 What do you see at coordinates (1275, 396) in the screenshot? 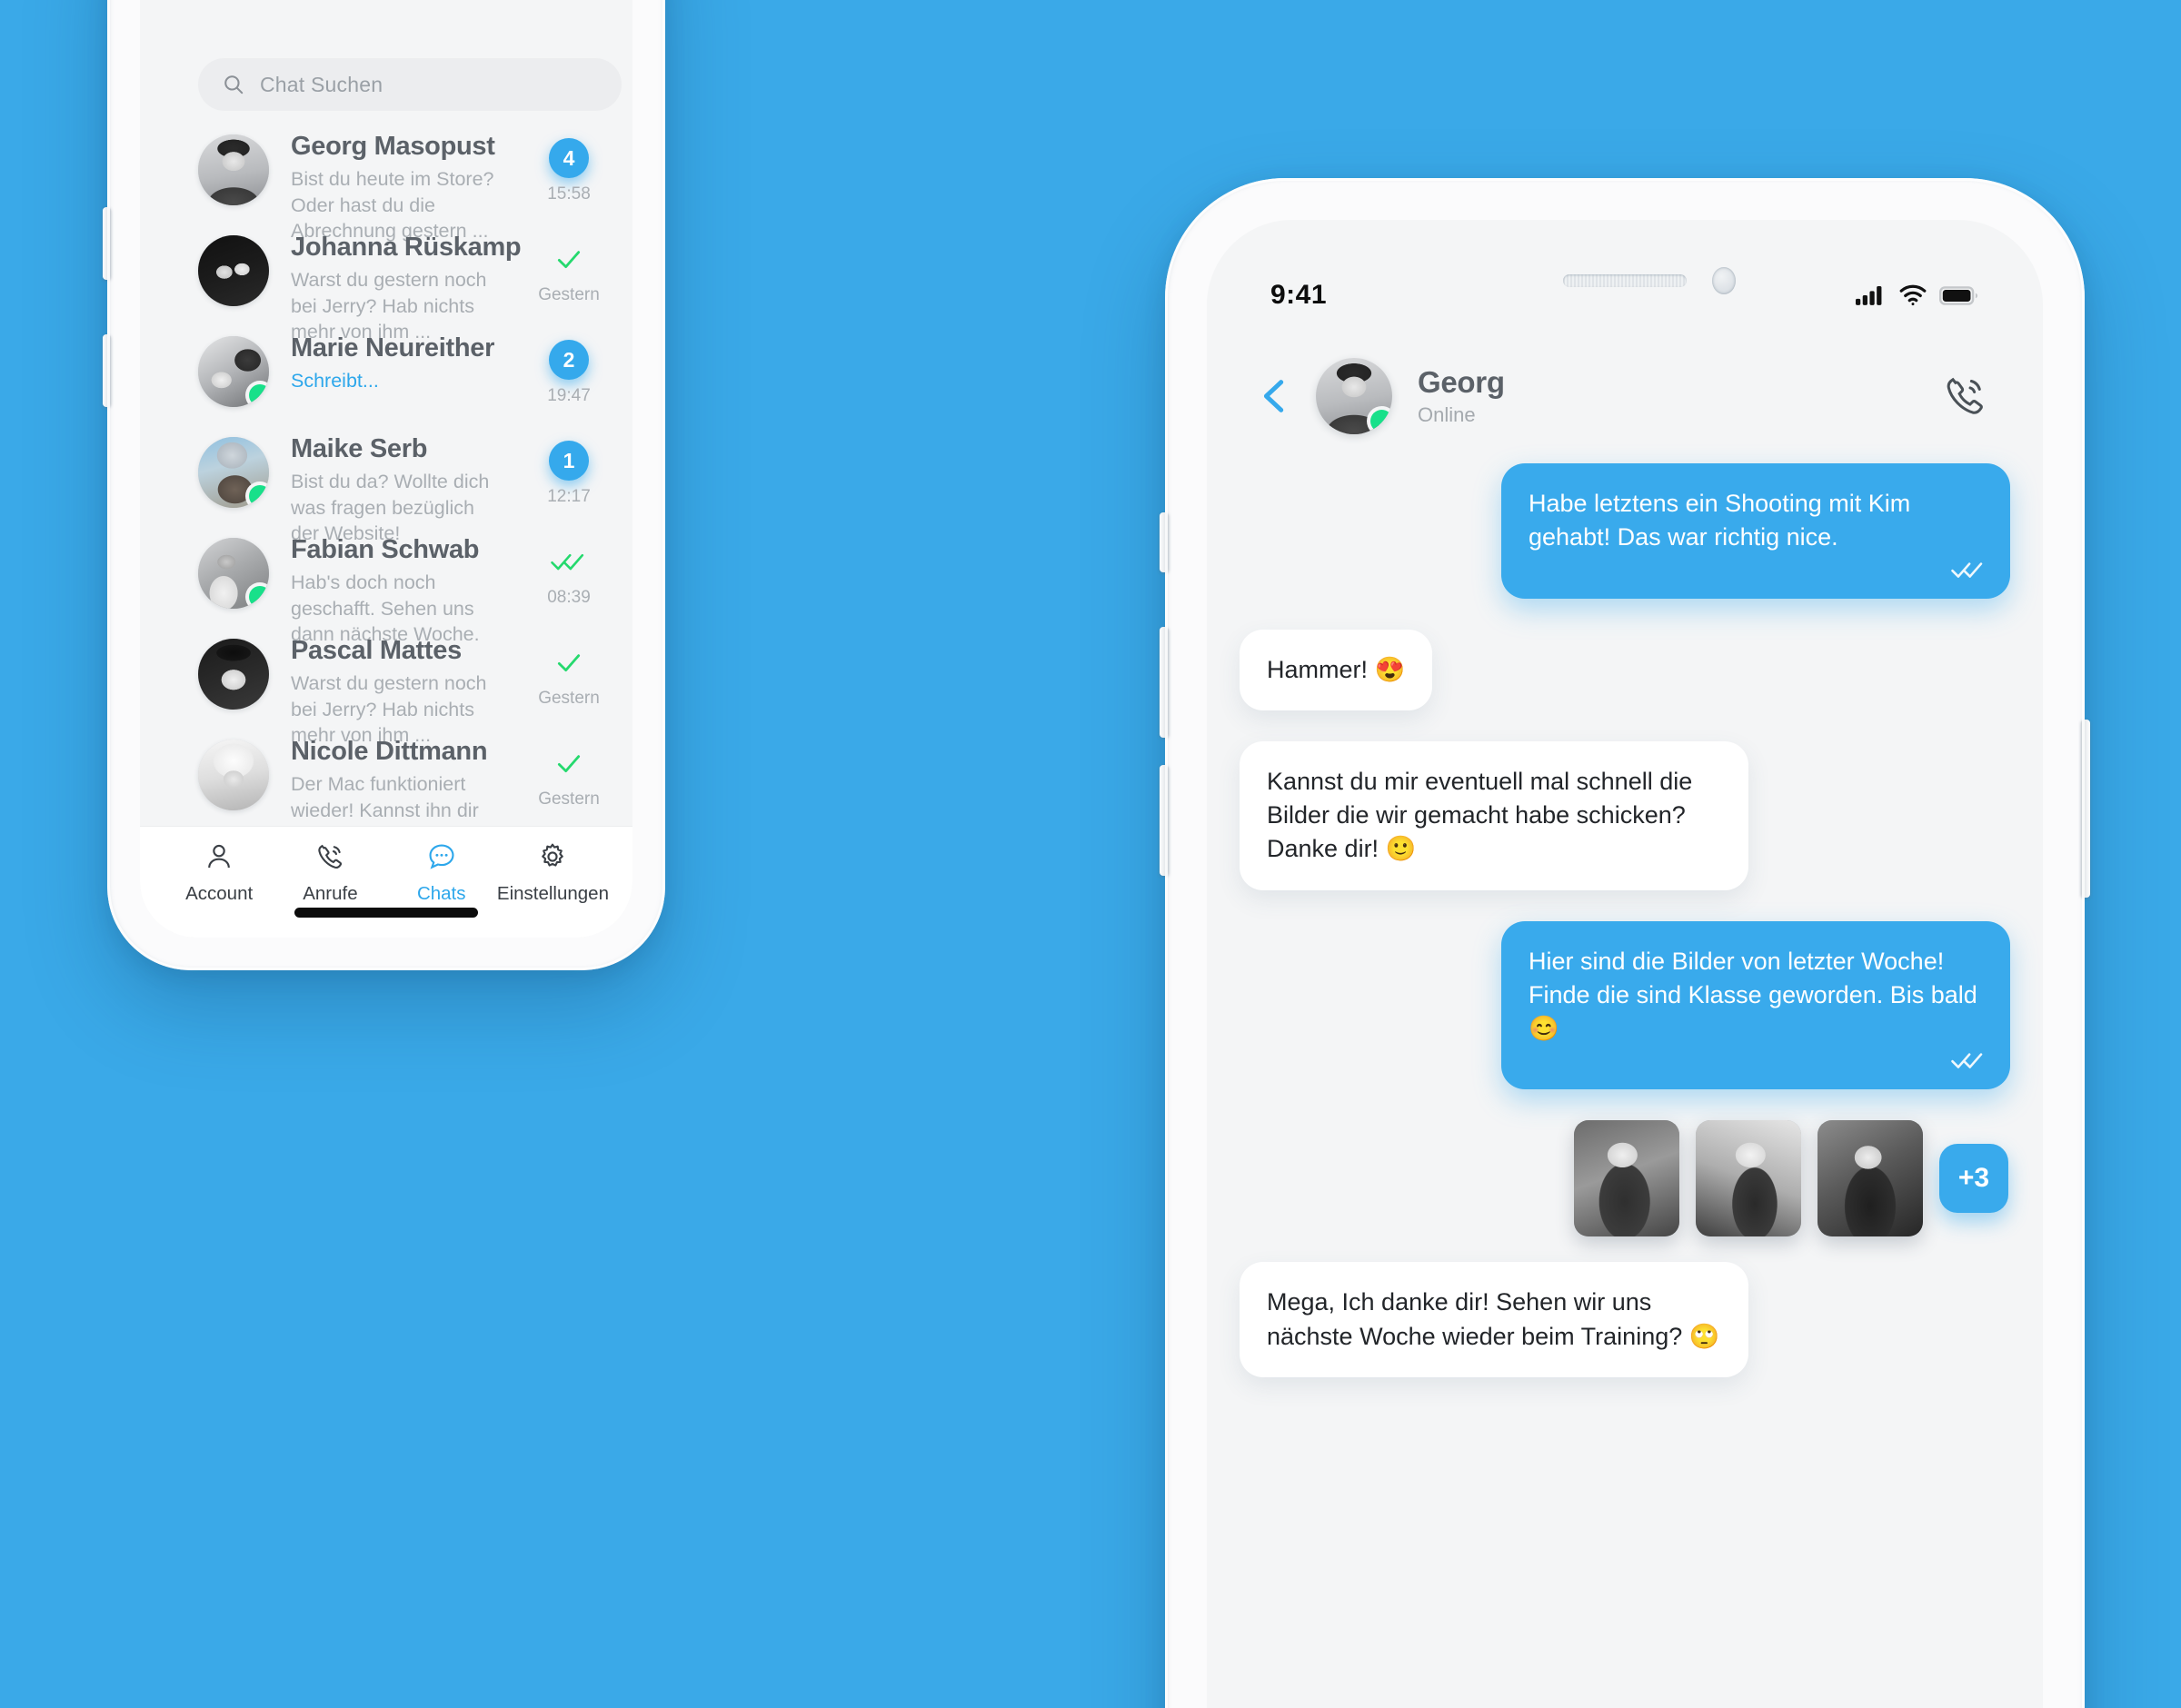
I see `back-button` at bounding box center [1275, 396].